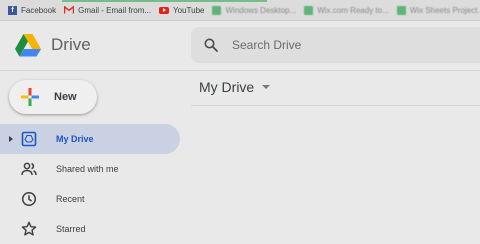 Image resolution: width=480 pixels, height=244 pixels. What do you see at coordinates (164, 10) in the screenshot?
I see `youtube-icon` at bounding box center [164, 10].